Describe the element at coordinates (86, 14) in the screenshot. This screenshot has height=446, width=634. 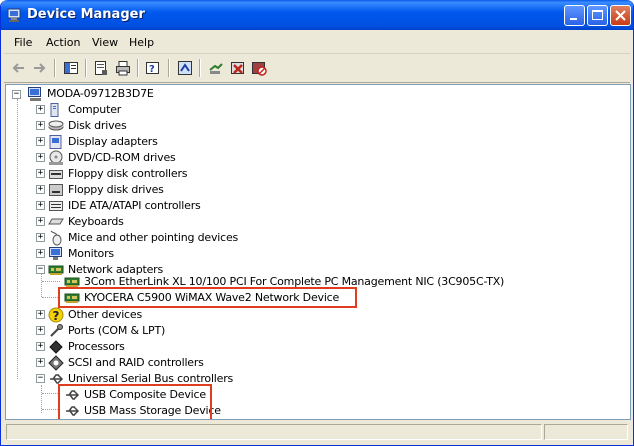
I see `window-title: Device Manager` at that location.